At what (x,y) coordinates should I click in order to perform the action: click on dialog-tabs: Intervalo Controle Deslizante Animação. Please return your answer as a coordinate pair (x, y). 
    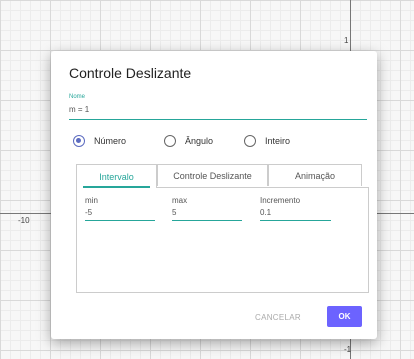
    Looking at the image, I should click on (219, 176).